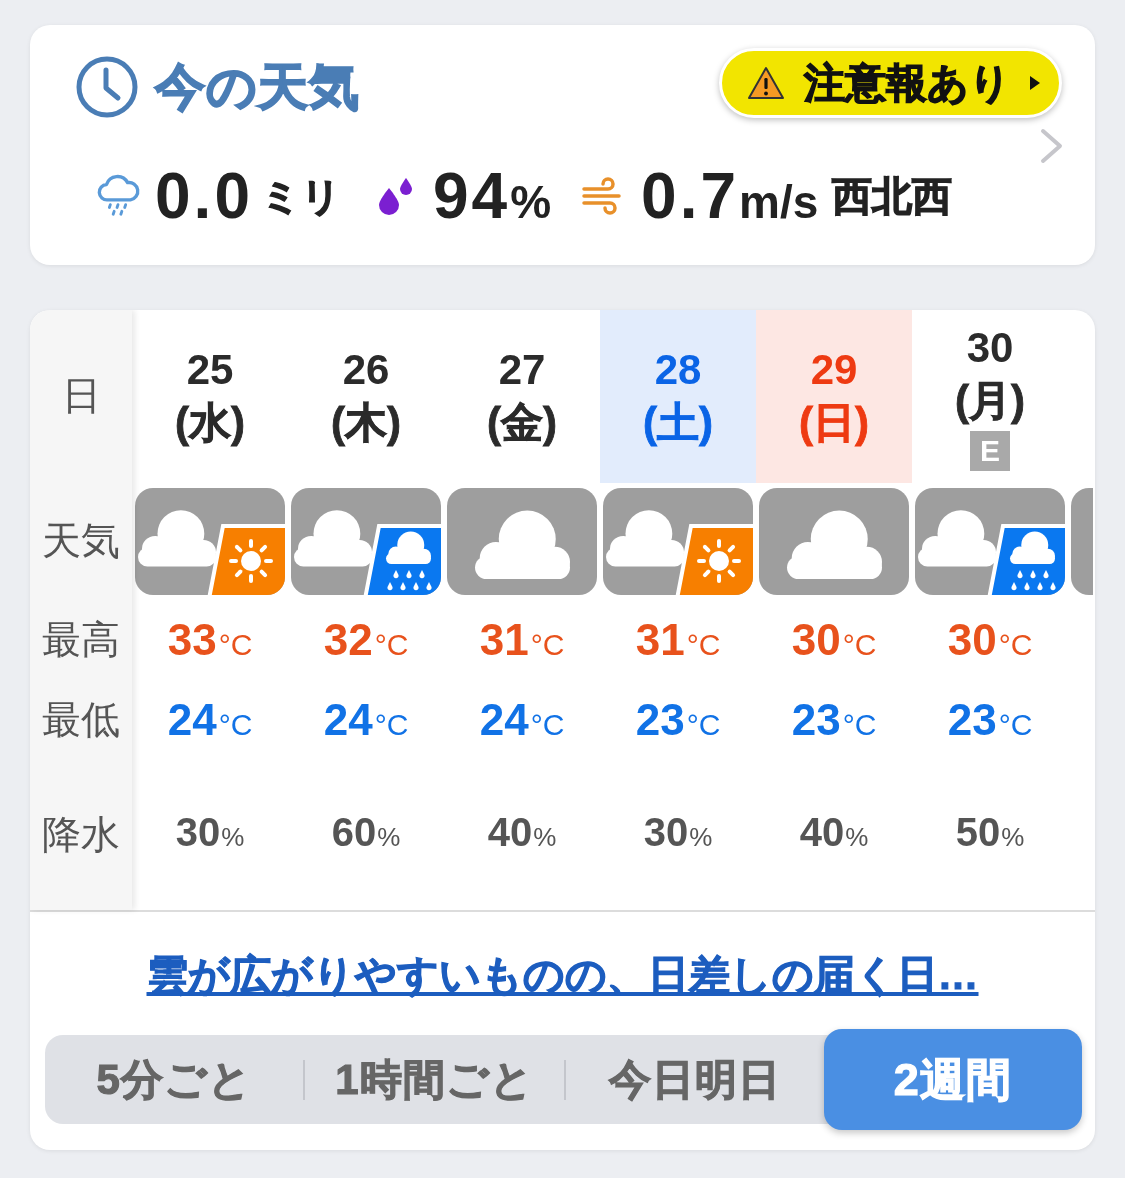 This screenshot has height=1178, width=1125. What do you see at coordinates (522, 370) in the screenshot?
I see `day-number: 27` at bounding box center [522, 370].